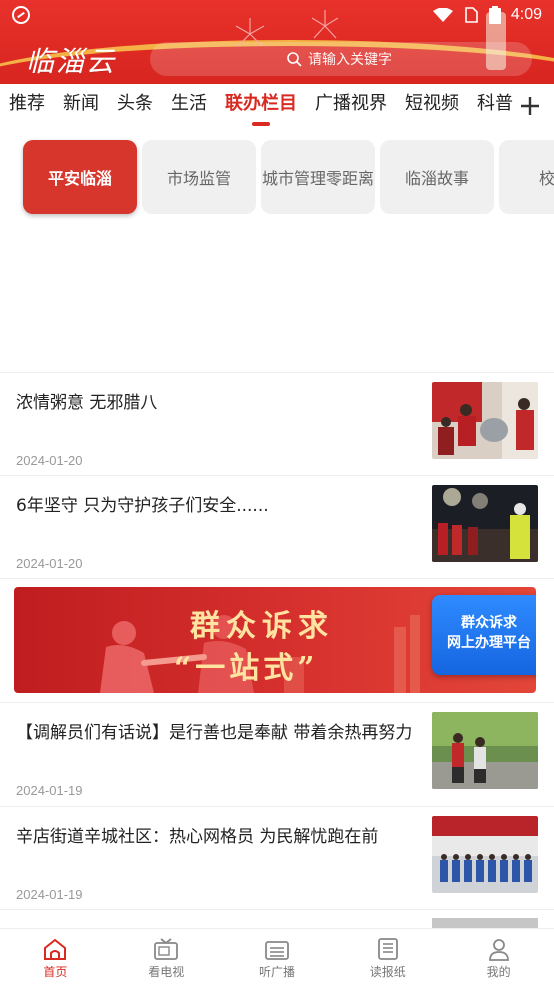  What do you see at coordinates (166, 972) in the screenshot?
I see `bottom-tab-label: 看电视` at bounding box center [166, 972].